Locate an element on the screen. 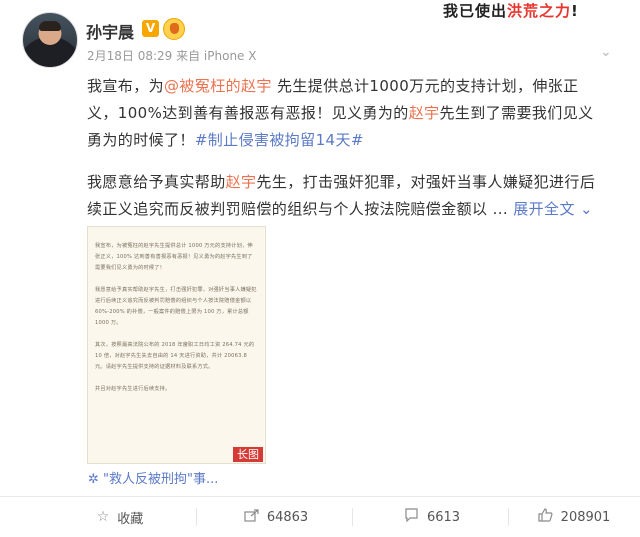  like-count: 208901 is located at coordinates (585, 517).